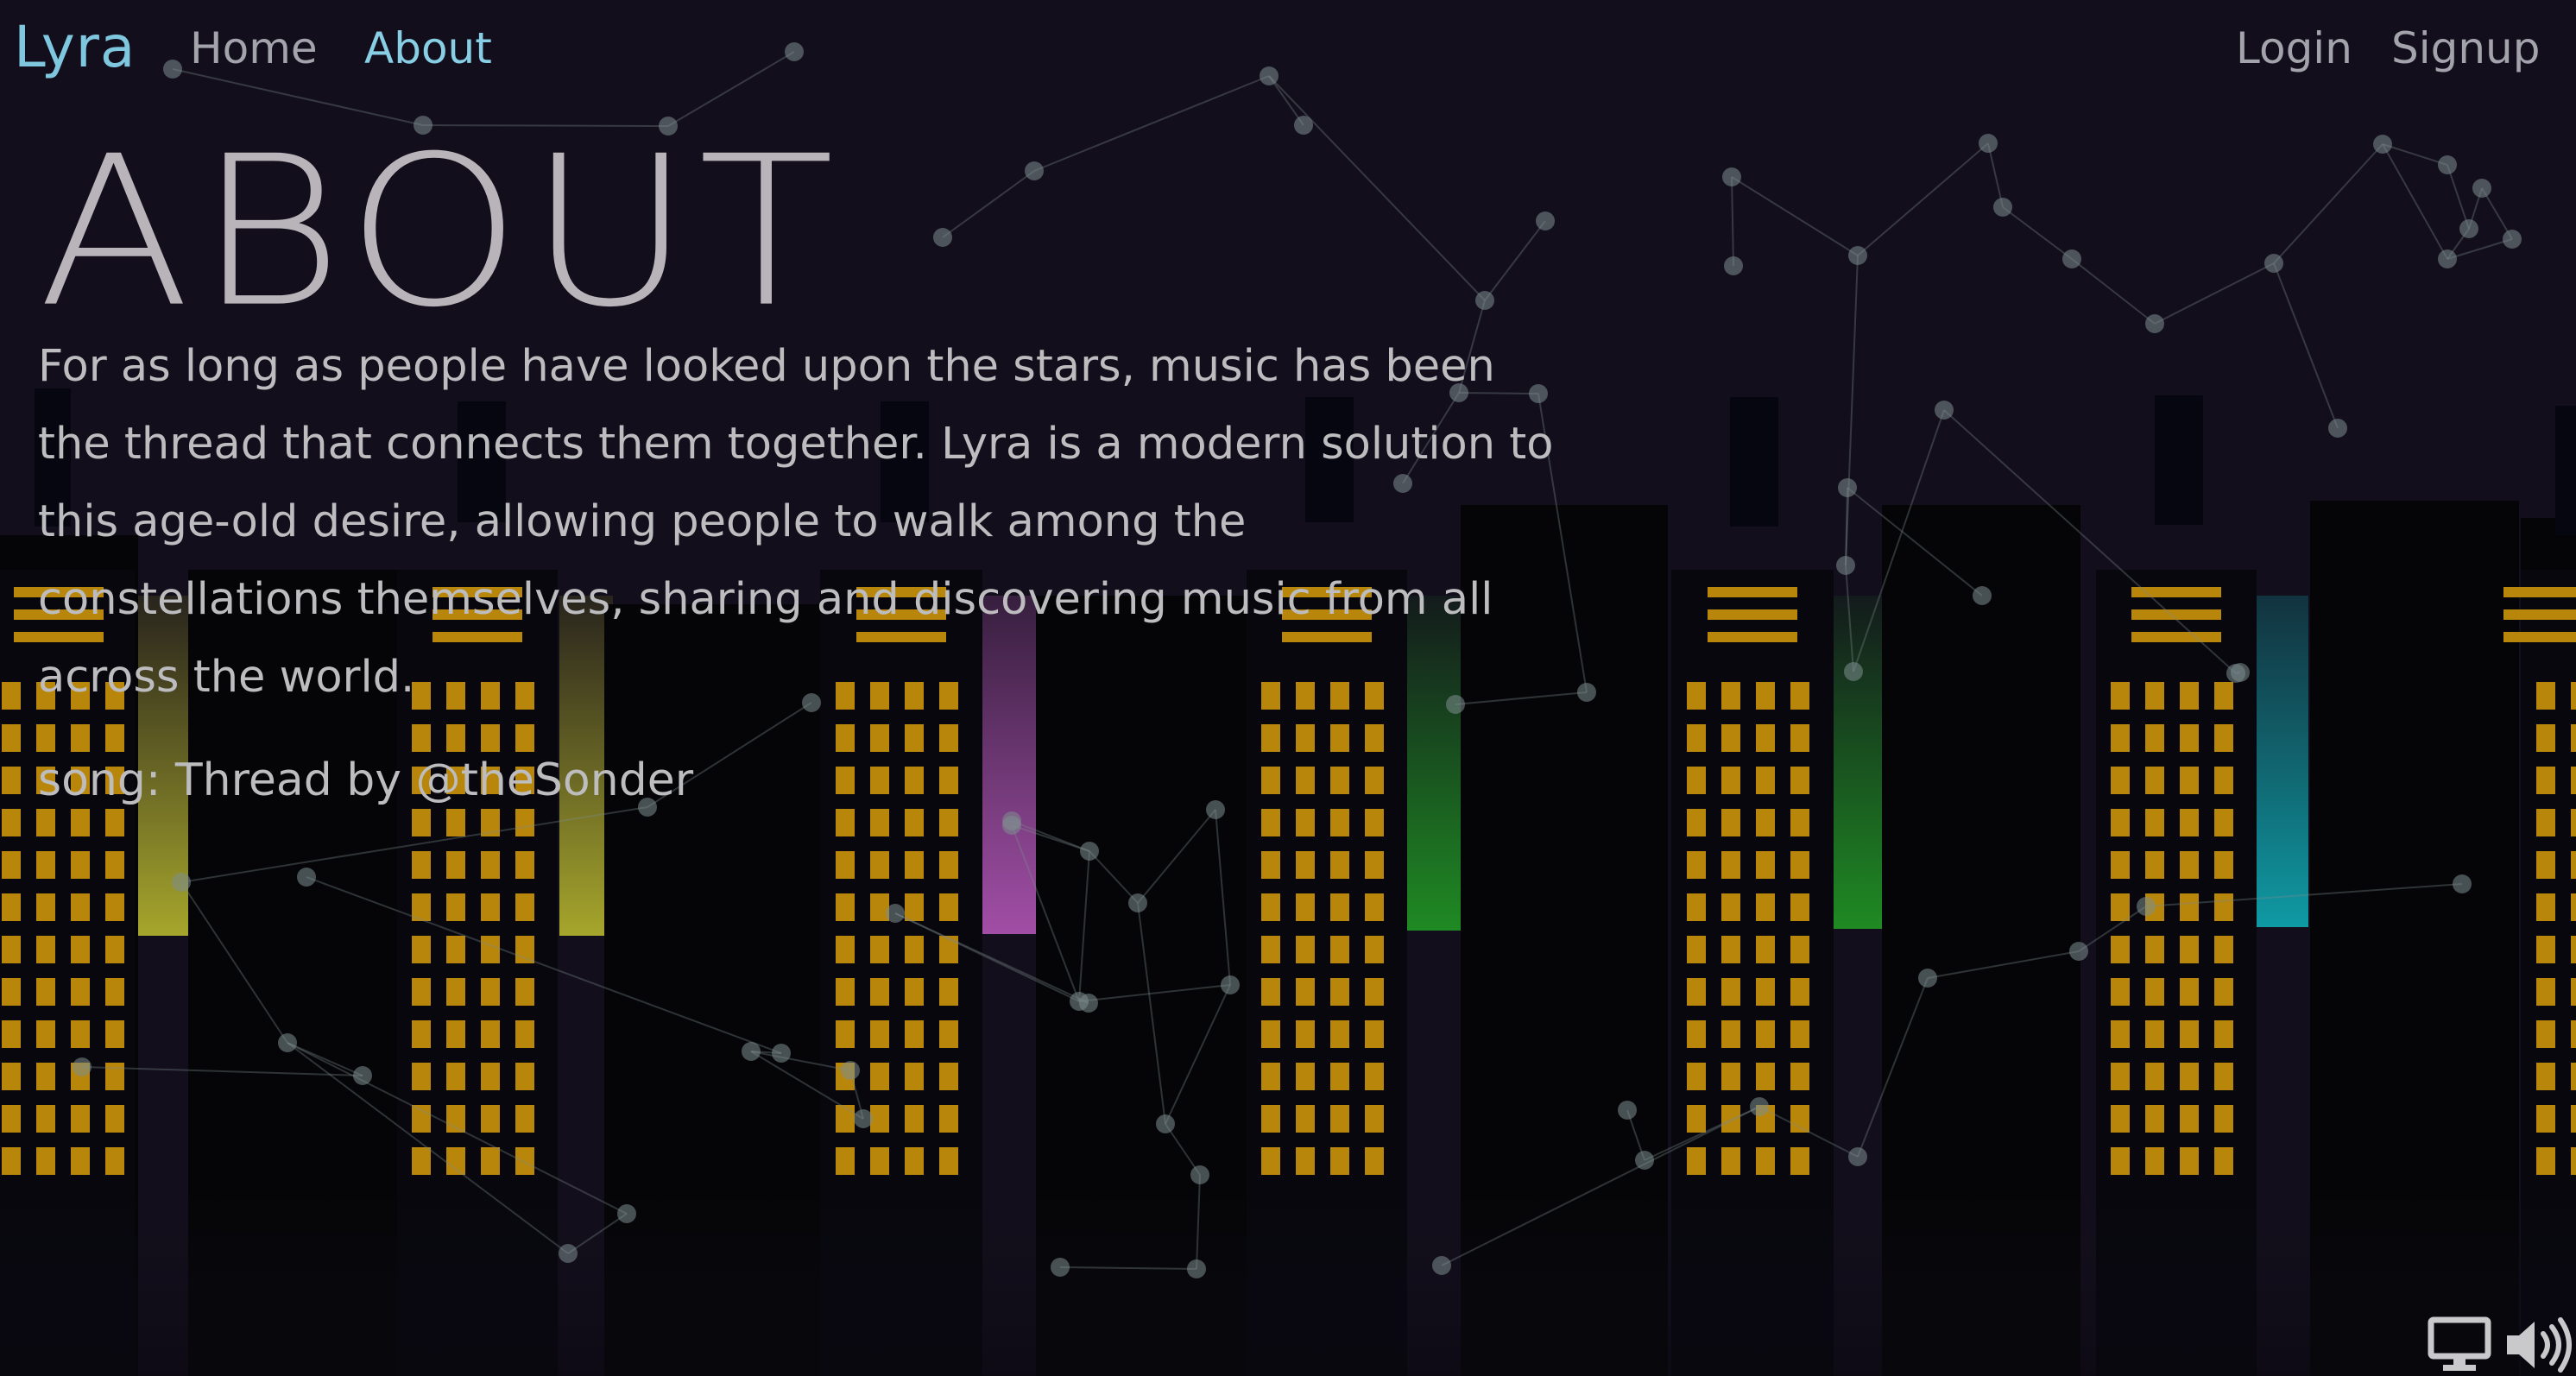 The image size is (2576, 1376). I want to click on light-beam, so click(1858, 762).